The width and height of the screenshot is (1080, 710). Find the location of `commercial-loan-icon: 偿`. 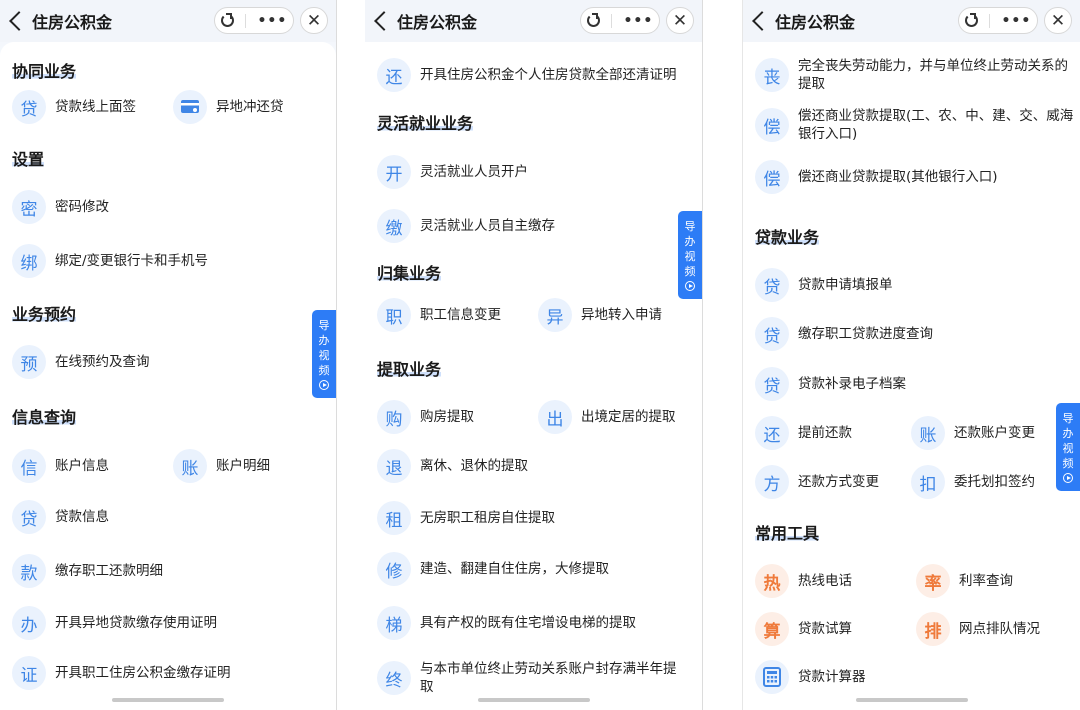

commercial-loan-icon: 偿 is located at coordinates (772, 125).